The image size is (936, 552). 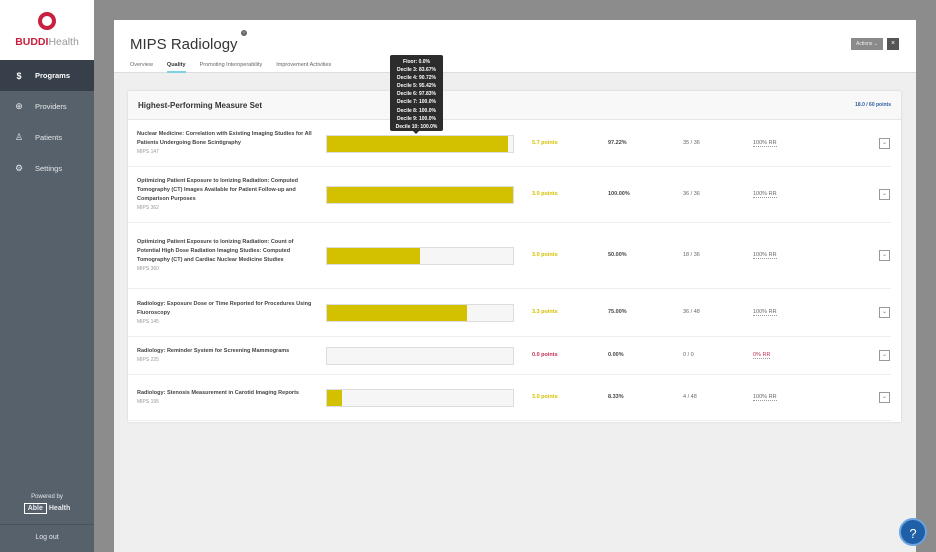 What do you see at coordinates (148, 360) in the screenshot?
I see `measure-id: MIPS 225` at bounding box center [148, 360].